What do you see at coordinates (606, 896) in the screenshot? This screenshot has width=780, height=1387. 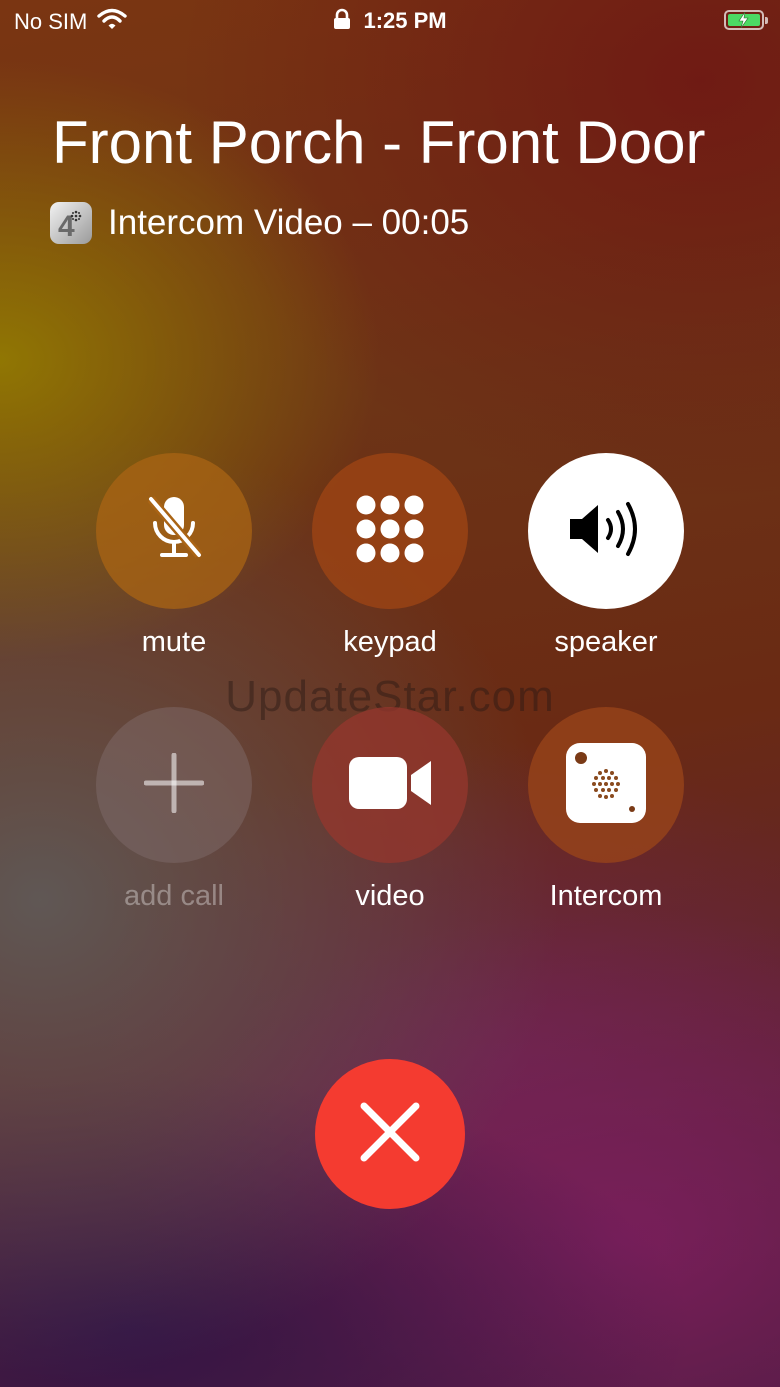 I see `intercom-label: Intercom` at bounding box center [606, 896].